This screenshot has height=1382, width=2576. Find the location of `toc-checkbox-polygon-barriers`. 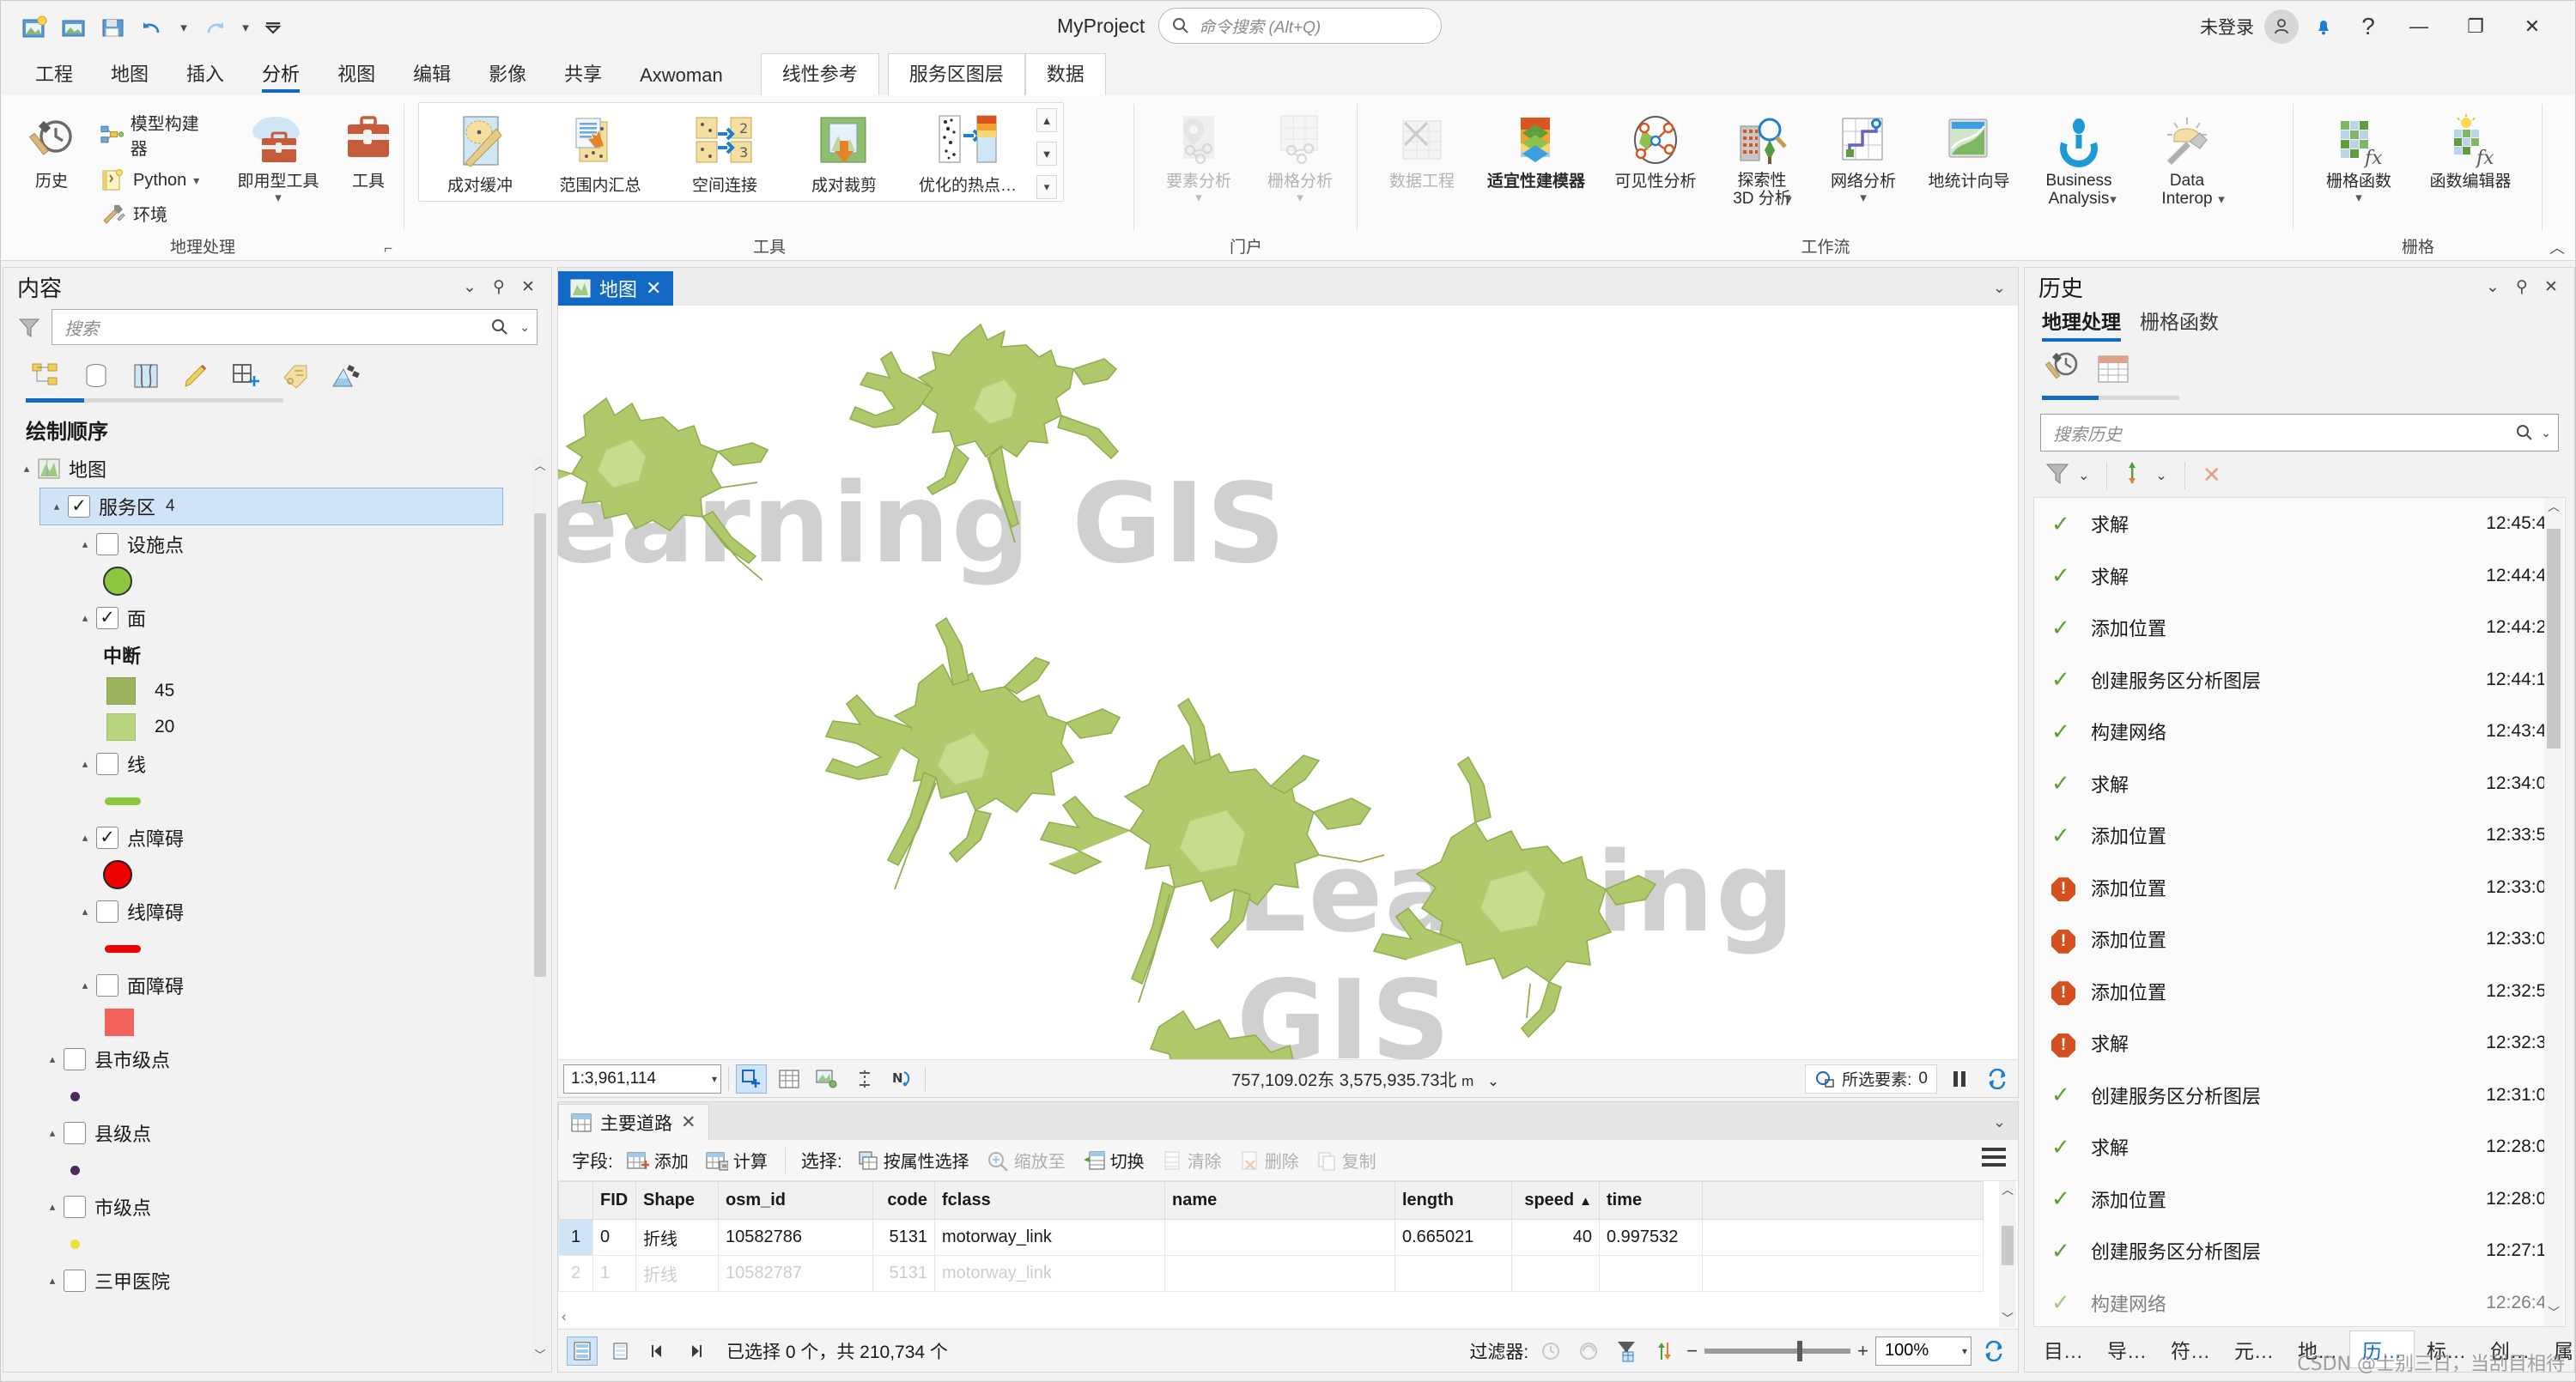

toc-checkbox-polygon-barriers is located at coordinates (107, 985).